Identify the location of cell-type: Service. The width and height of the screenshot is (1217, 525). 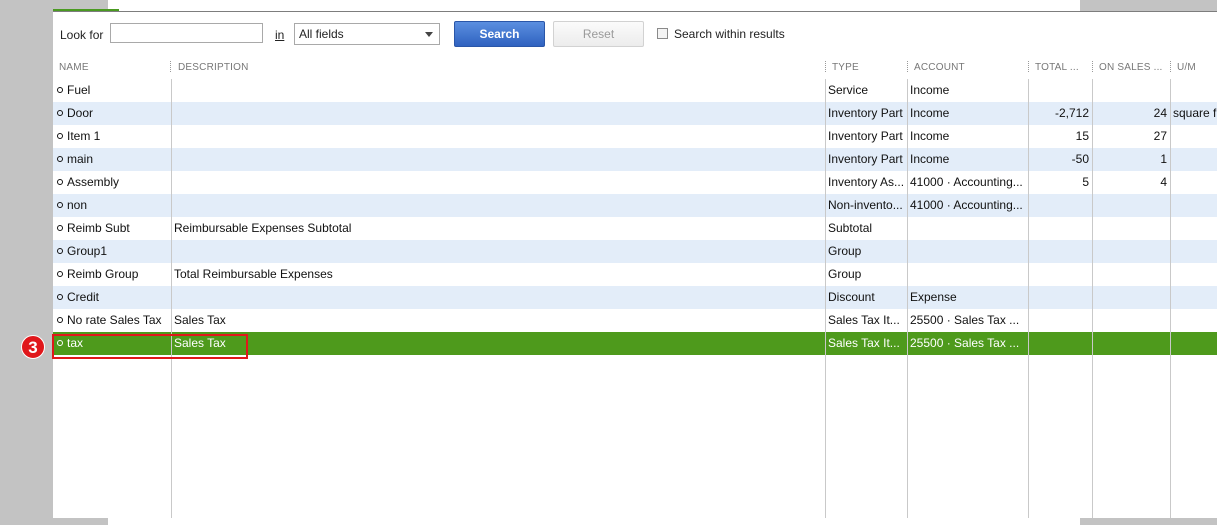
(848, 90).